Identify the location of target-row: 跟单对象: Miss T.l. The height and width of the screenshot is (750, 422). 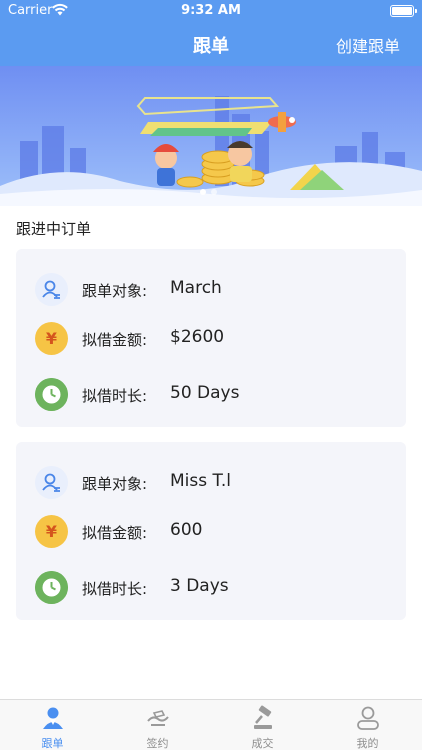
(211, 483).